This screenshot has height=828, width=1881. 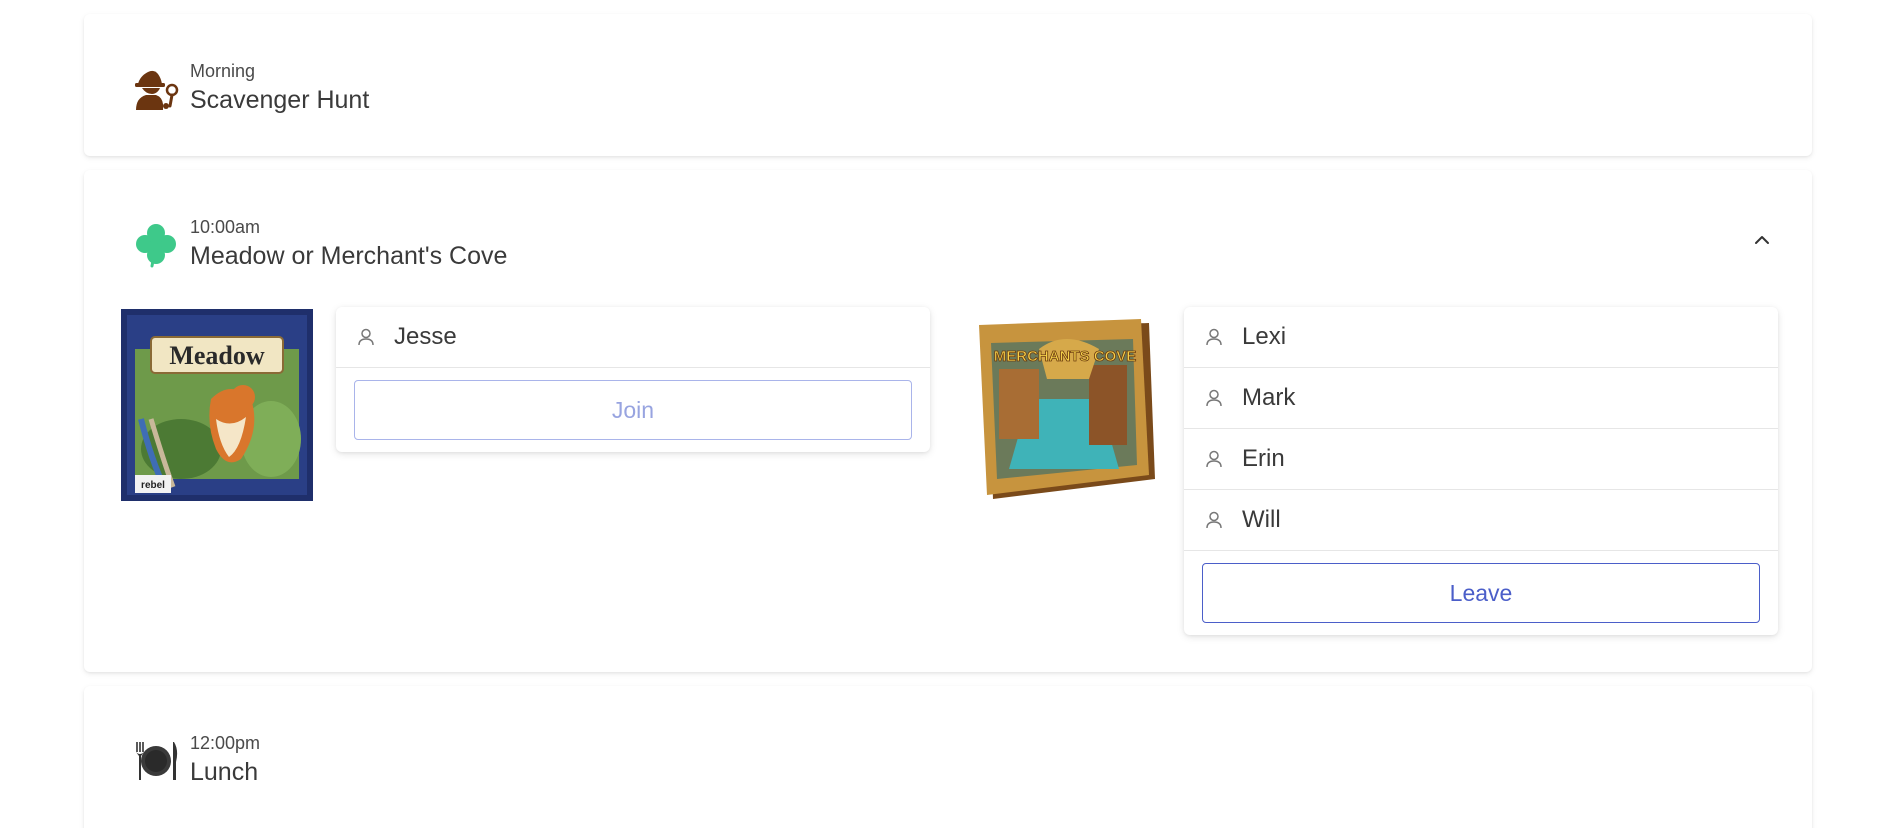 I want to click on event-title: Scavenger Hunt, so click(x=280, y=100).